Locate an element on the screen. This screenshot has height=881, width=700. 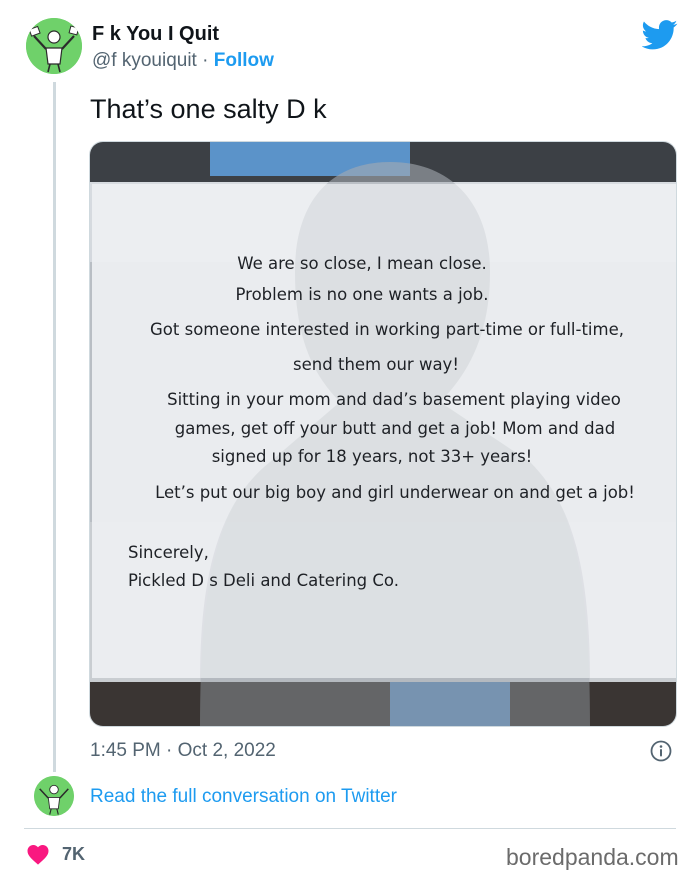
user-handle: @f kyouiquit is located at coordinates (144, 60).